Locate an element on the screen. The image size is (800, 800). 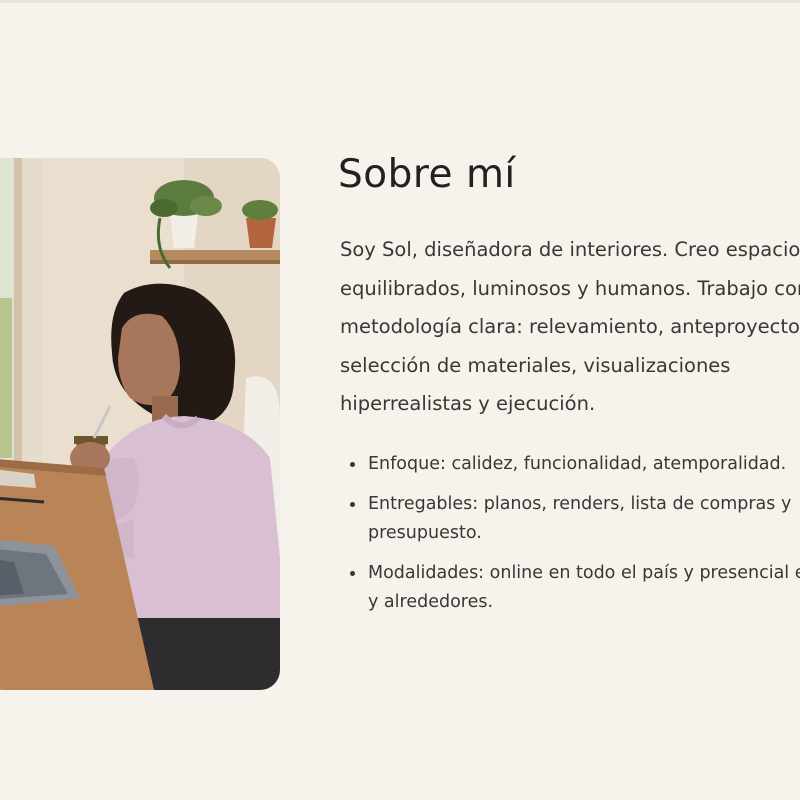
section-title: Sobre mí is located at coordinates (427, 174).